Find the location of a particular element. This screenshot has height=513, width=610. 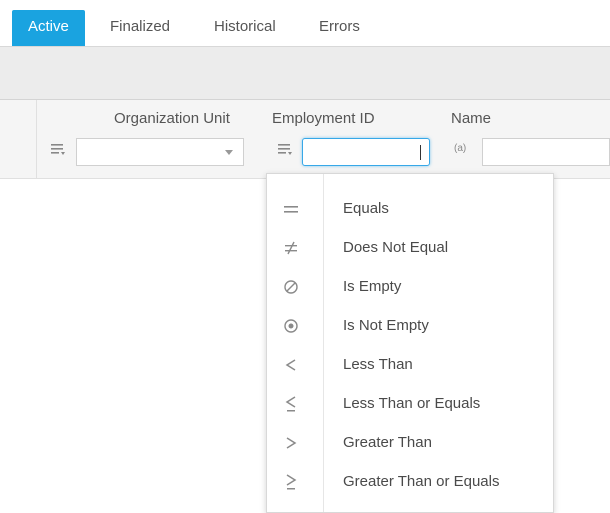

tab-finalized: Finalized is located at coordinates (140, 28).